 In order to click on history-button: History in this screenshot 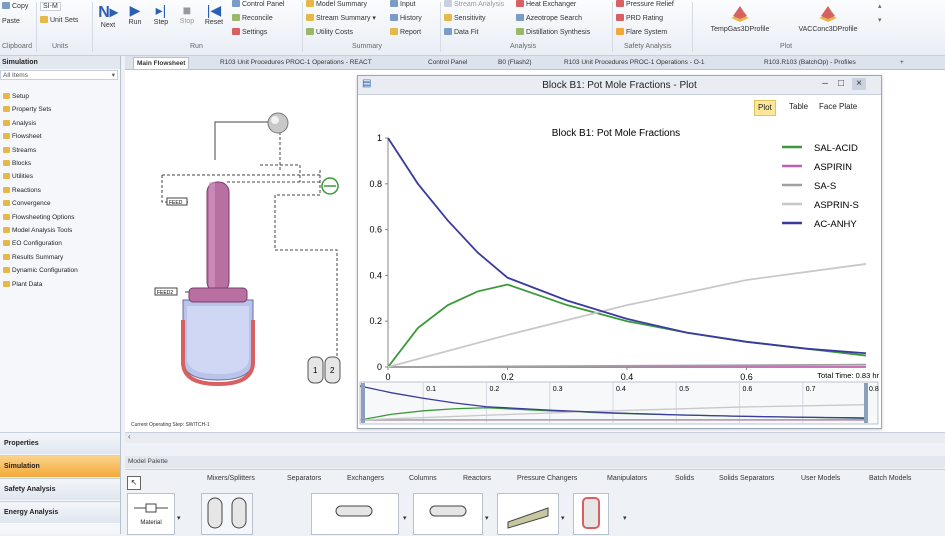, I will do `click(406, 18)`.